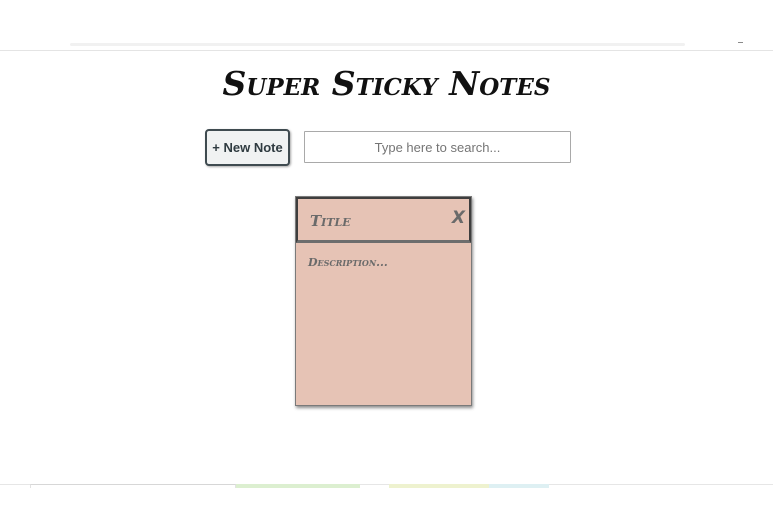  I want to click on top-divider, so click(386, 50).